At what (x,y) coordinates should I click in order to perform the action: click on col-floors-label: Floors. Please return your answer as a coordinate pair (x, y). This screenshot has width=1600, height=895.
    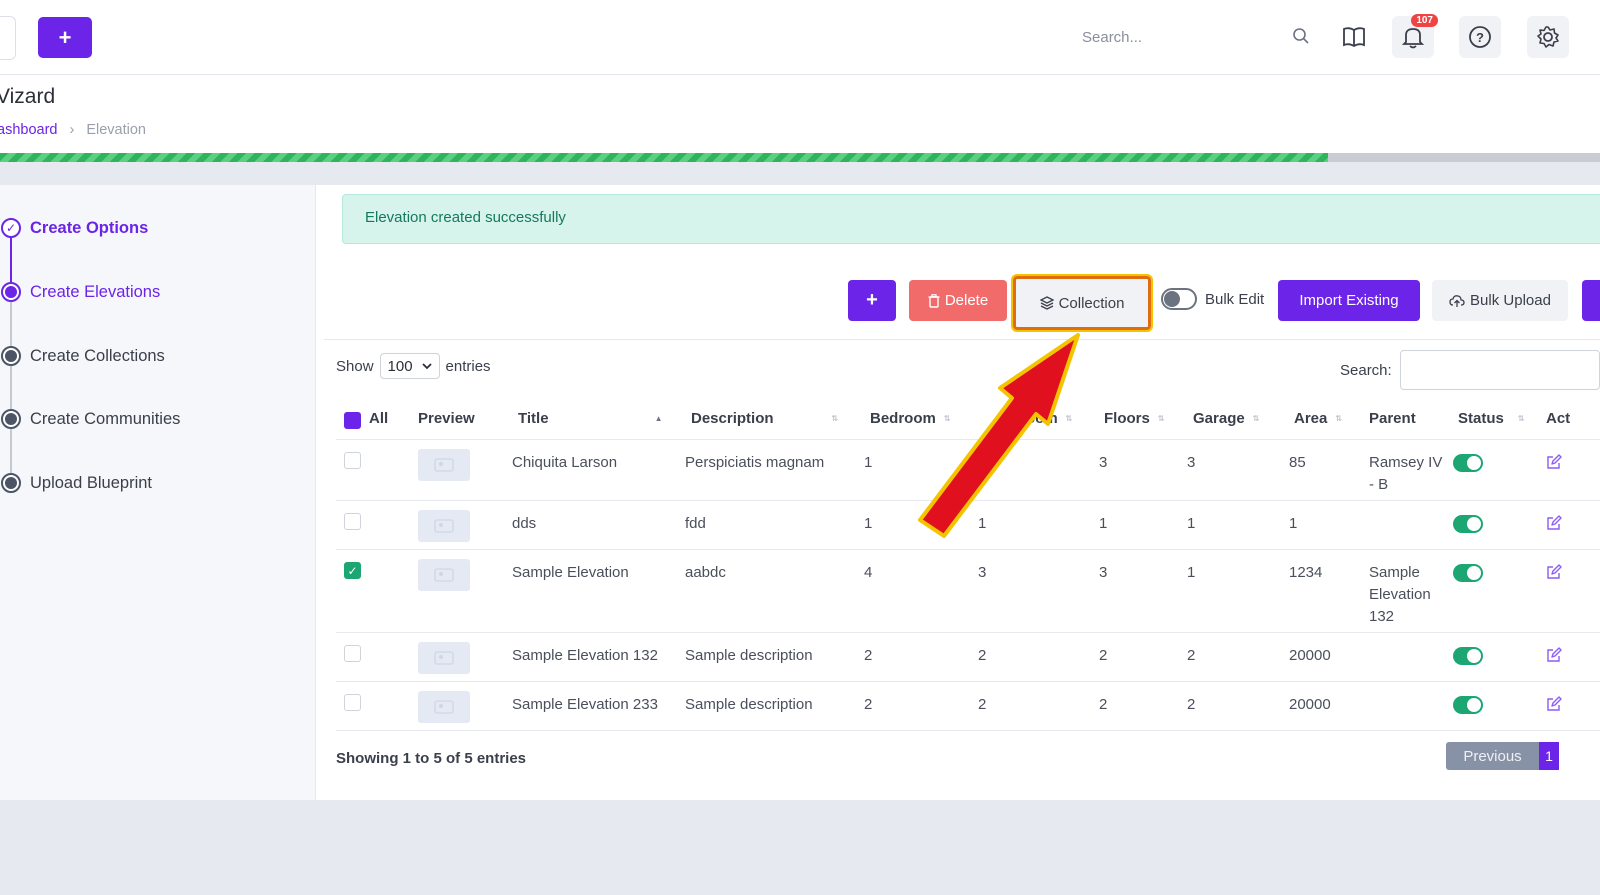
    Looking at the image, I should click on (1127, 418).